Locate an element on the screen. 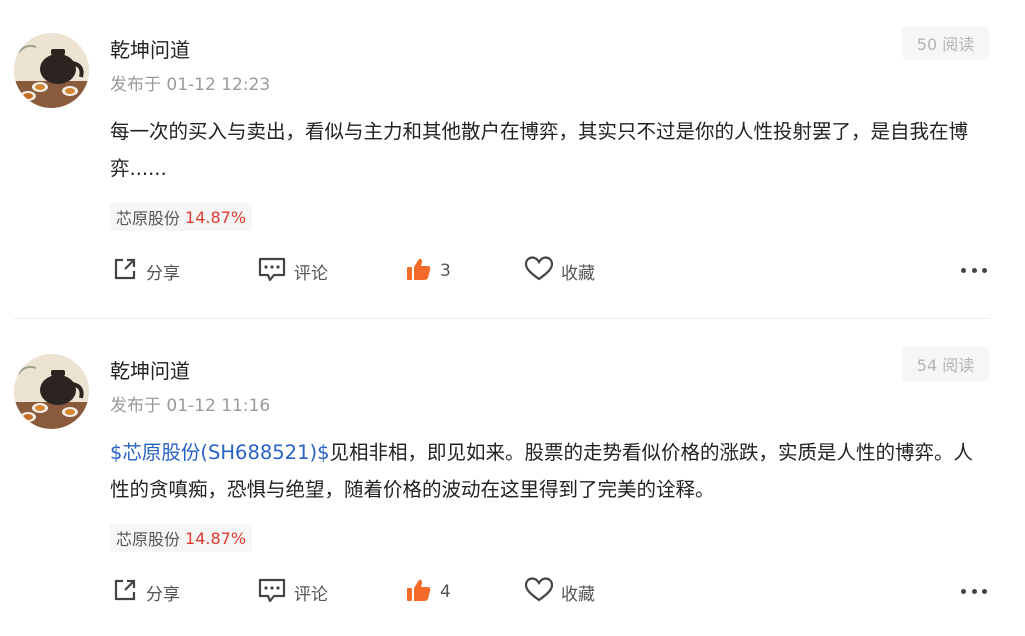  like-button: 4 is located at coordinates (428, 592).